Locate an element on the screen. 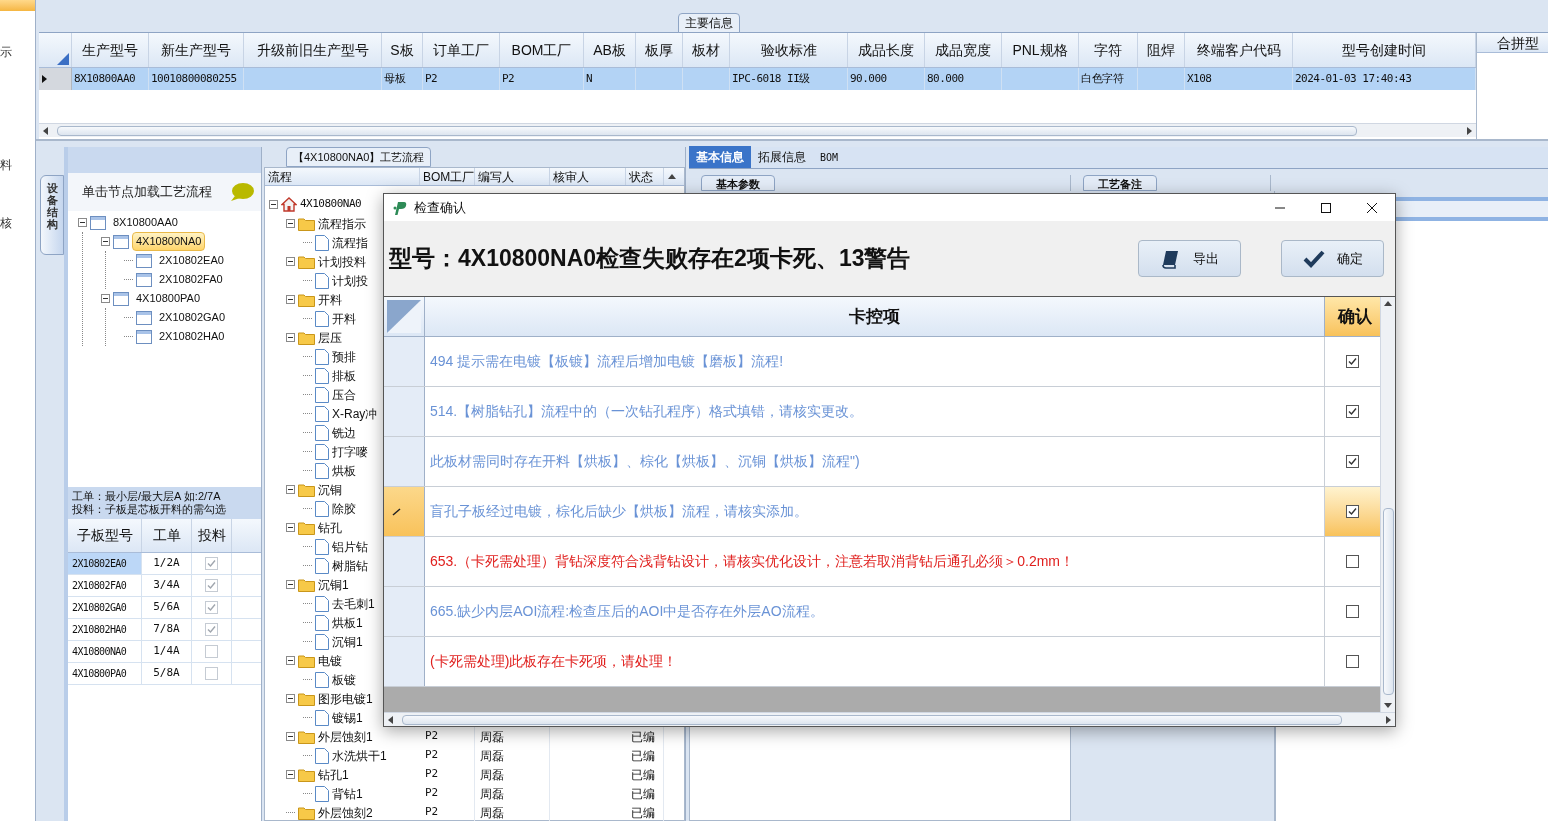 The height and width of the screenshot is (821, 1548). export-button: 导出 is located at coordinates (1189, 258).